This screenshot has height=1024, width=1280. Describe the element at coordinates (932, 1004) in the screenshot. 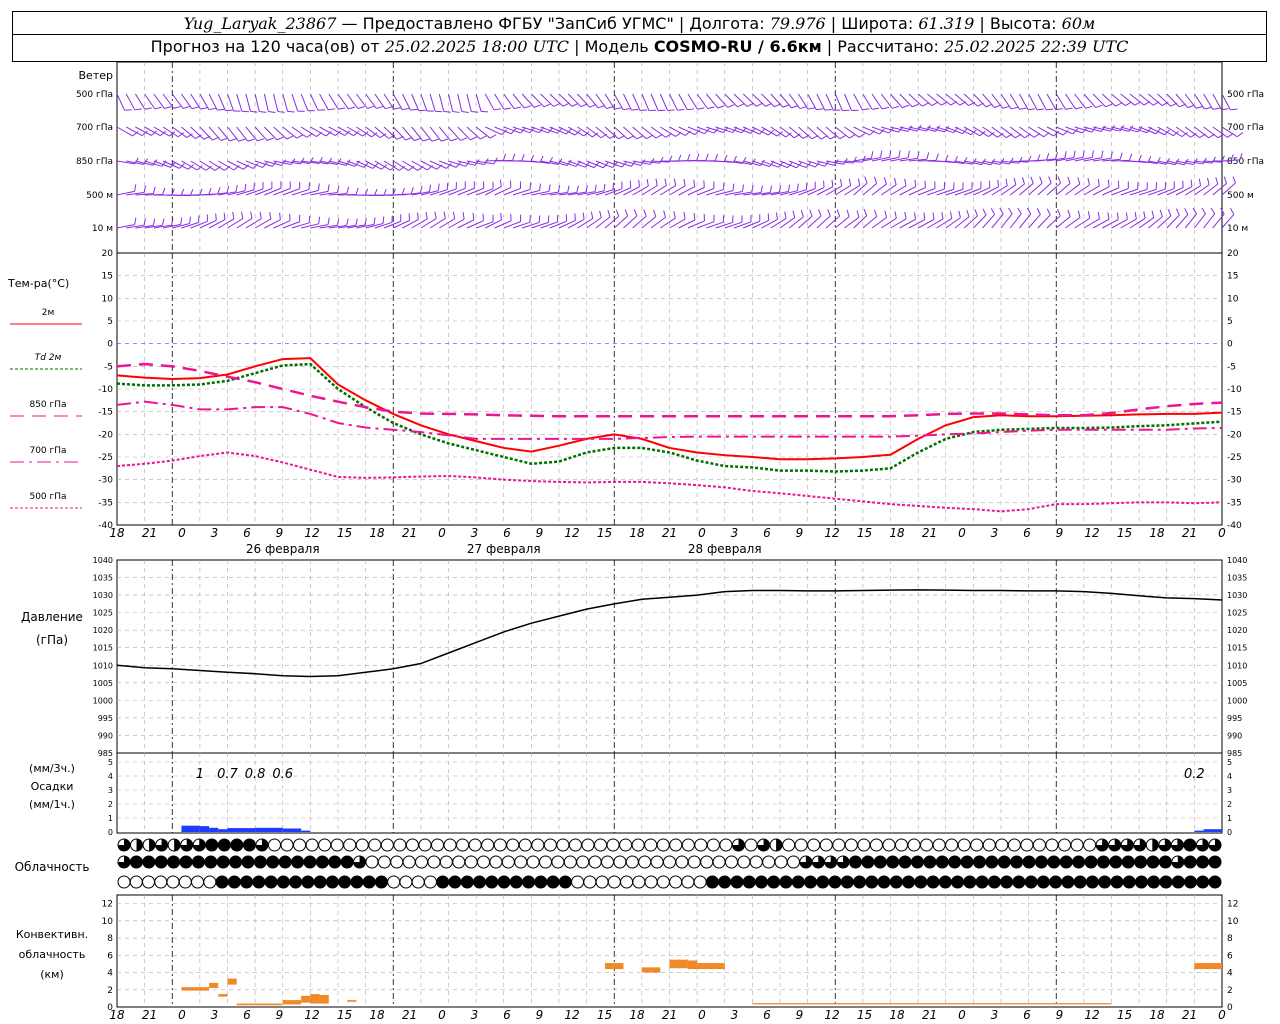

I see `conv-bar` at that location.